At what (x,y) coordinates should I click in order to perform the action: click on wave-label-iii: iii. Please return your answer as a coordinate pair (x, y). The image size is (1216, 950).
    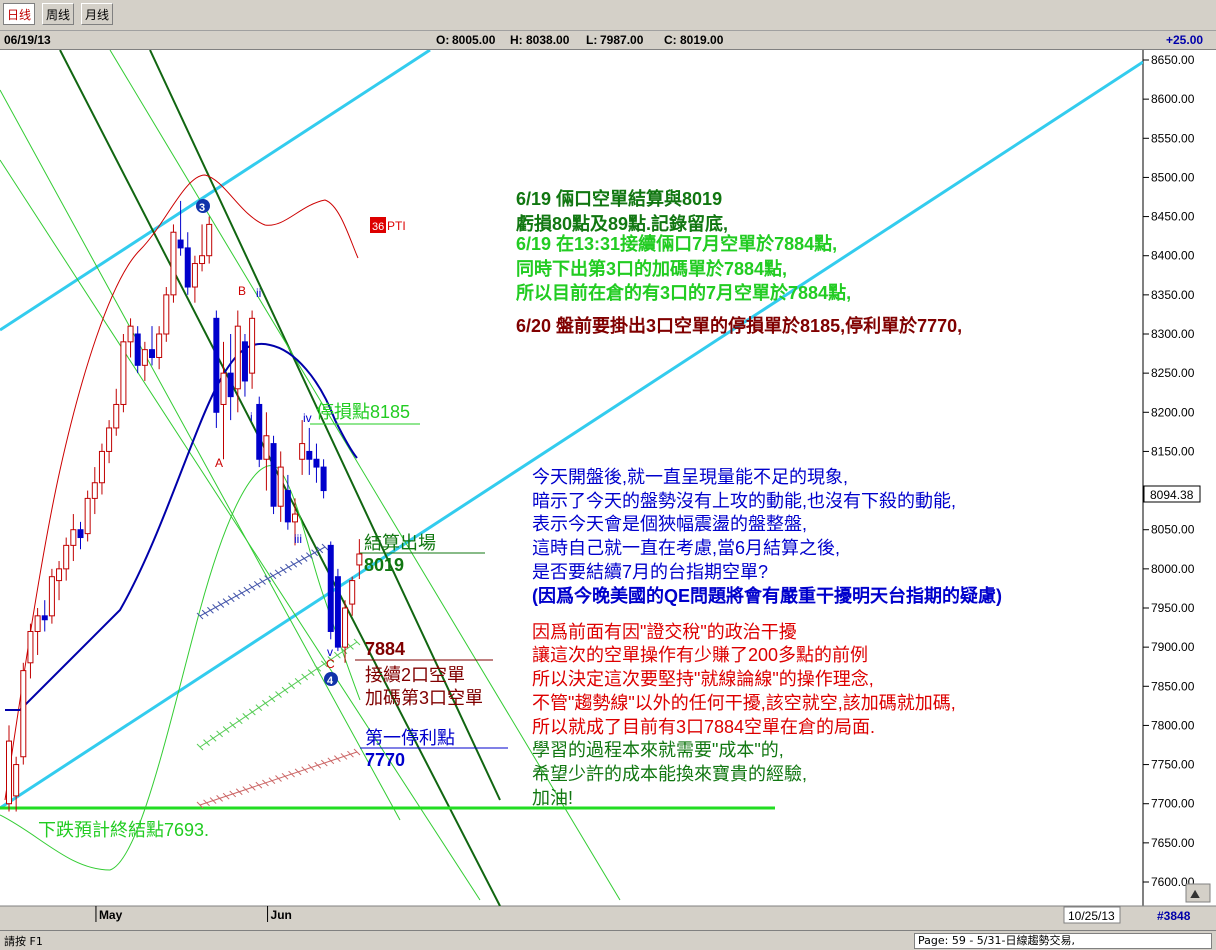
    Looking at the image, I should click on (298, 539).